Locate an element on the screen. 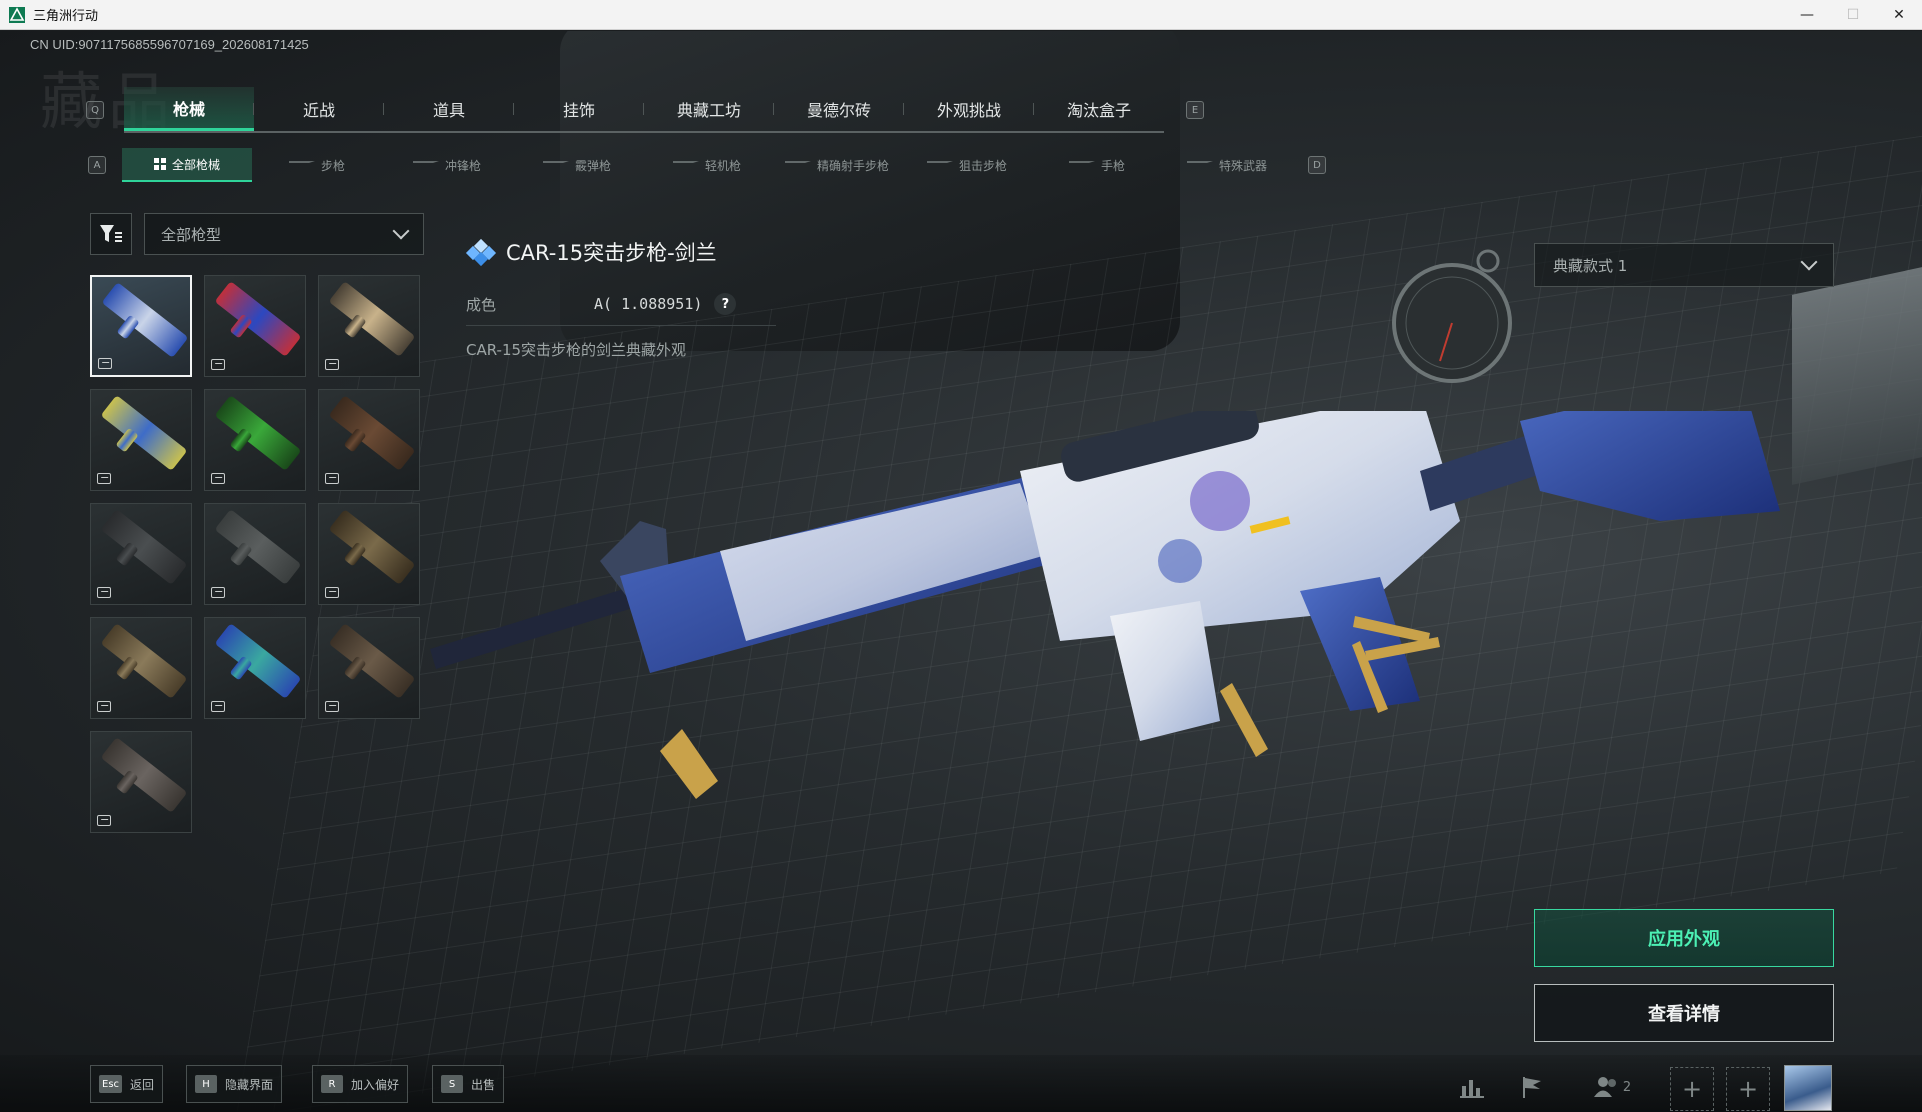 The height and width of the screenshot is (1112, 1922). item-title-row: CAR-15突击步枪-剑兰 is located at coordinates (591, 252).